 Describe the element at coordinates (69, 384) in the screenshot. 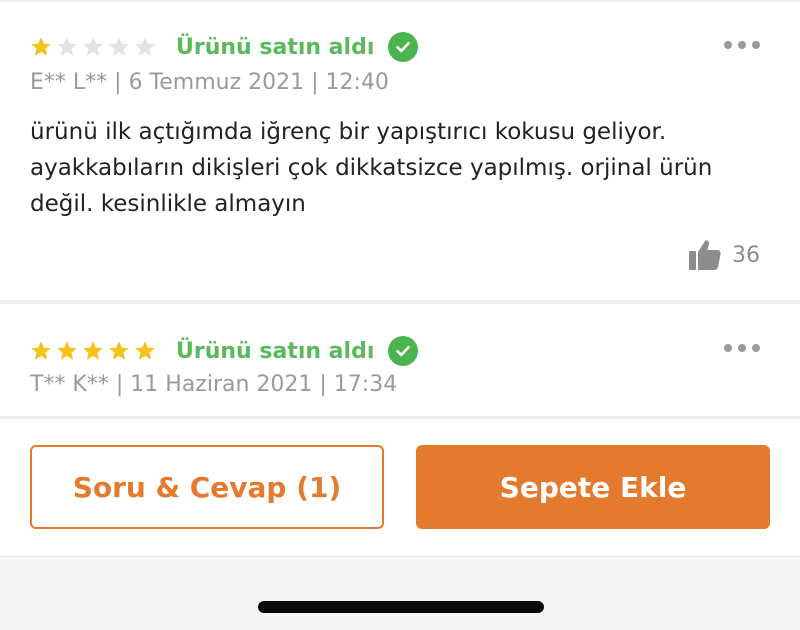

I see `review-author: T** K**` at that location.